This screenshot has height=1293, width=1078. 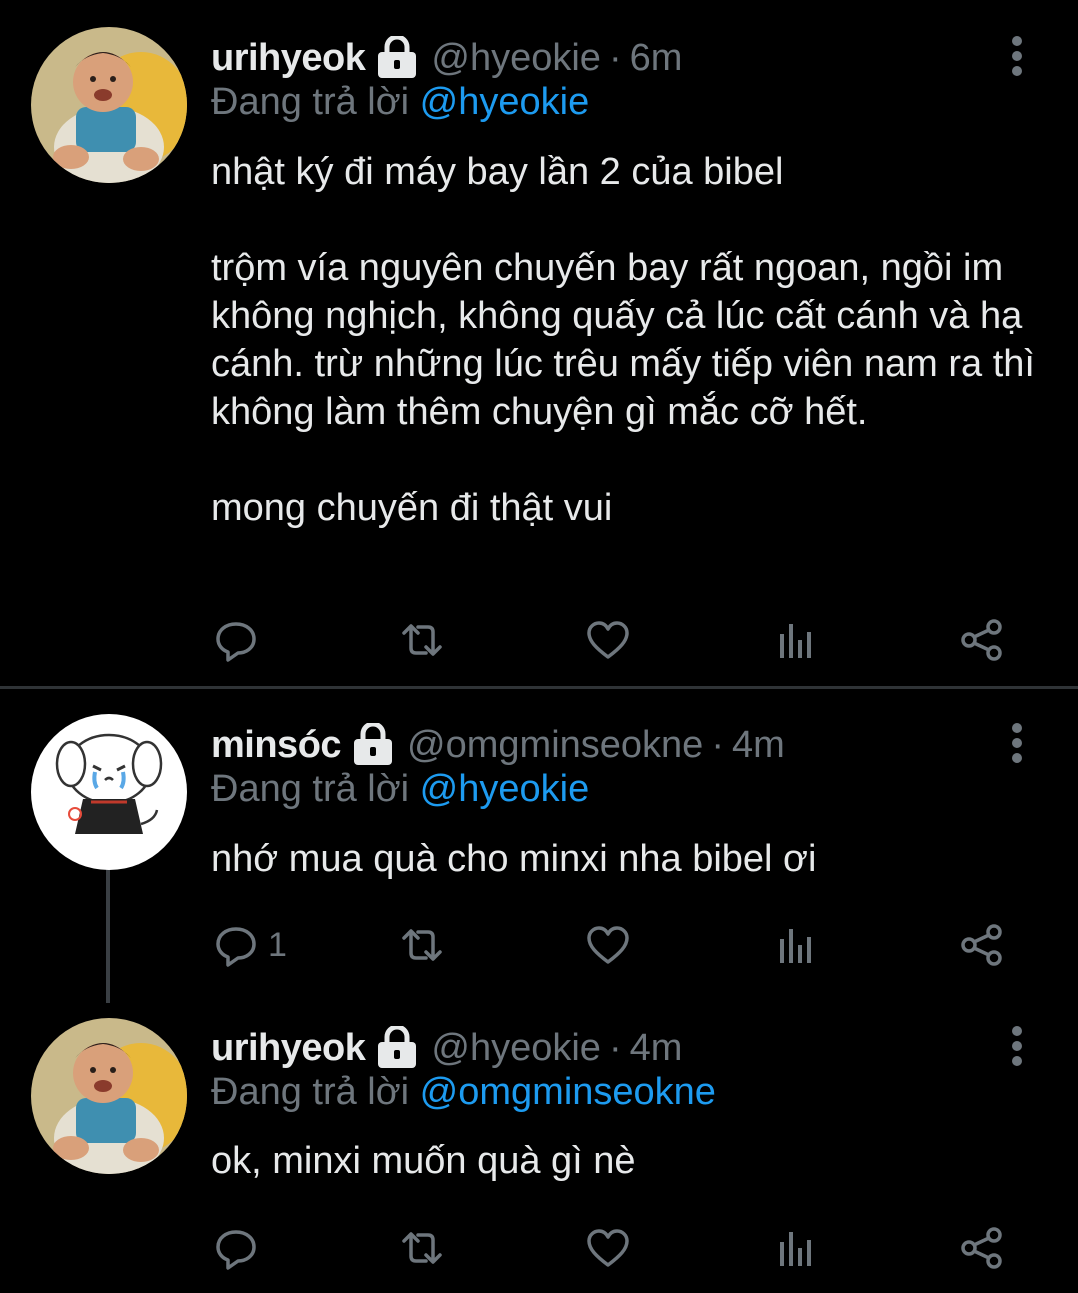 What do you see at coordinates (568, 1092) in the screenshot?
I see `mention-link: @omgminseokne` at bounding box center [568, 1092].